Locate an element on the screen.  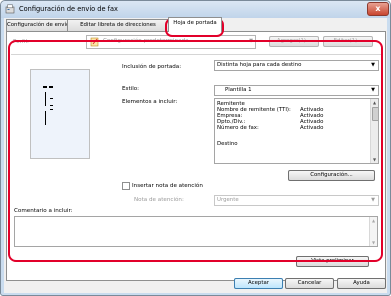
accept-button: Aceptar is located at coordinates (258, 283).